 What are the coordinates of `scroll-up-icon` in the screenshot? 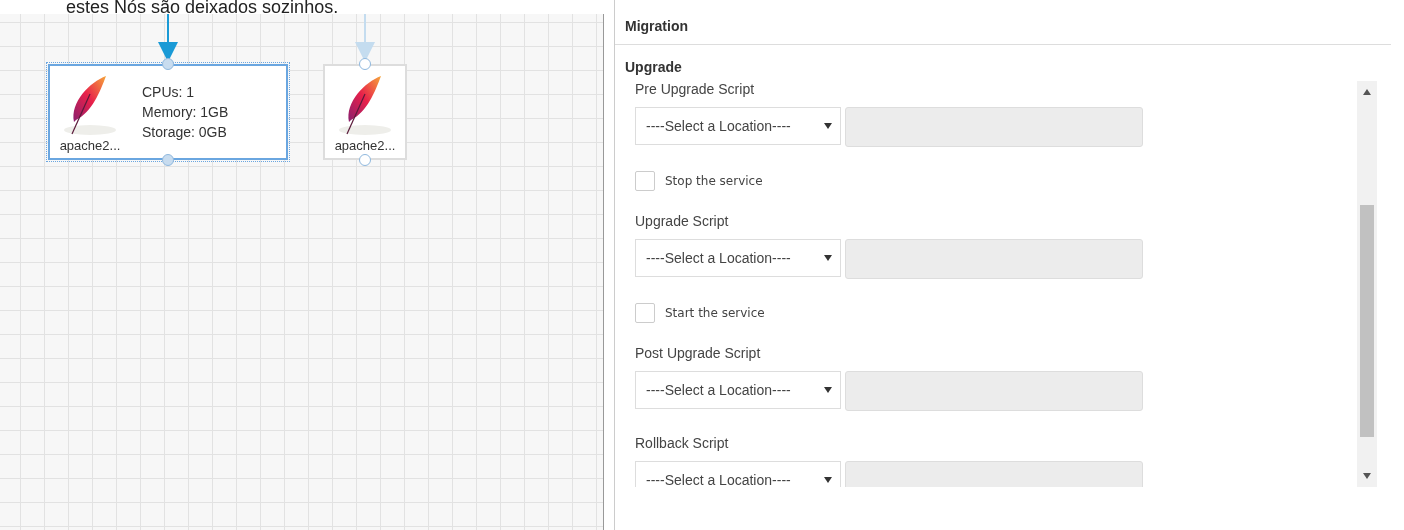 It's located at (1367, 92).